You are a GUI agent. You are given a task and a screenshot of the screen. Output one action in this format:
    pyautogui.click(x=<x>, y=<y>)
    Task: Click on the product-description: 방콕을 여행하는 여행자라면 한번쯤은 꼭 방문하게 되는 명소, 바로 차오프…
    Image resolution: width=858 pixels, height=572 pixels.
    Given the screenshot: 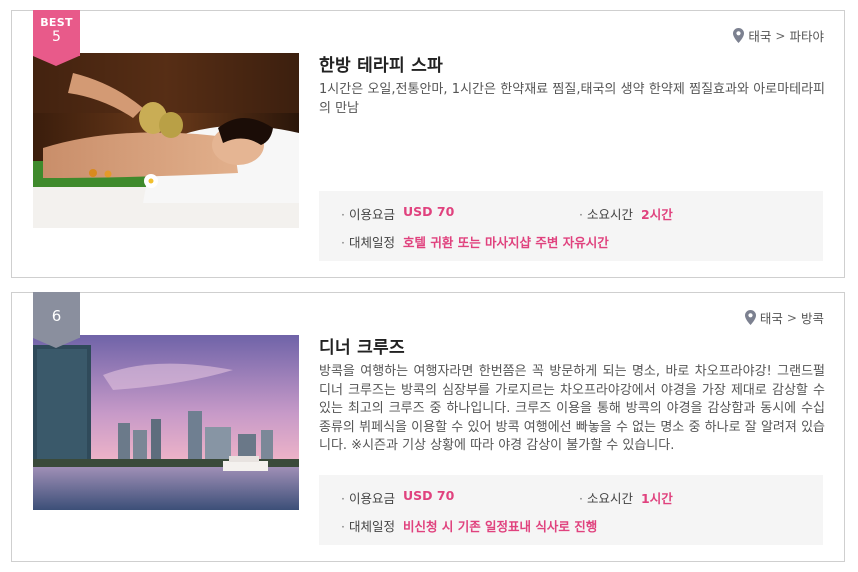 What is the action you would take?
    pyautogui.click(x=572, y=408)
    